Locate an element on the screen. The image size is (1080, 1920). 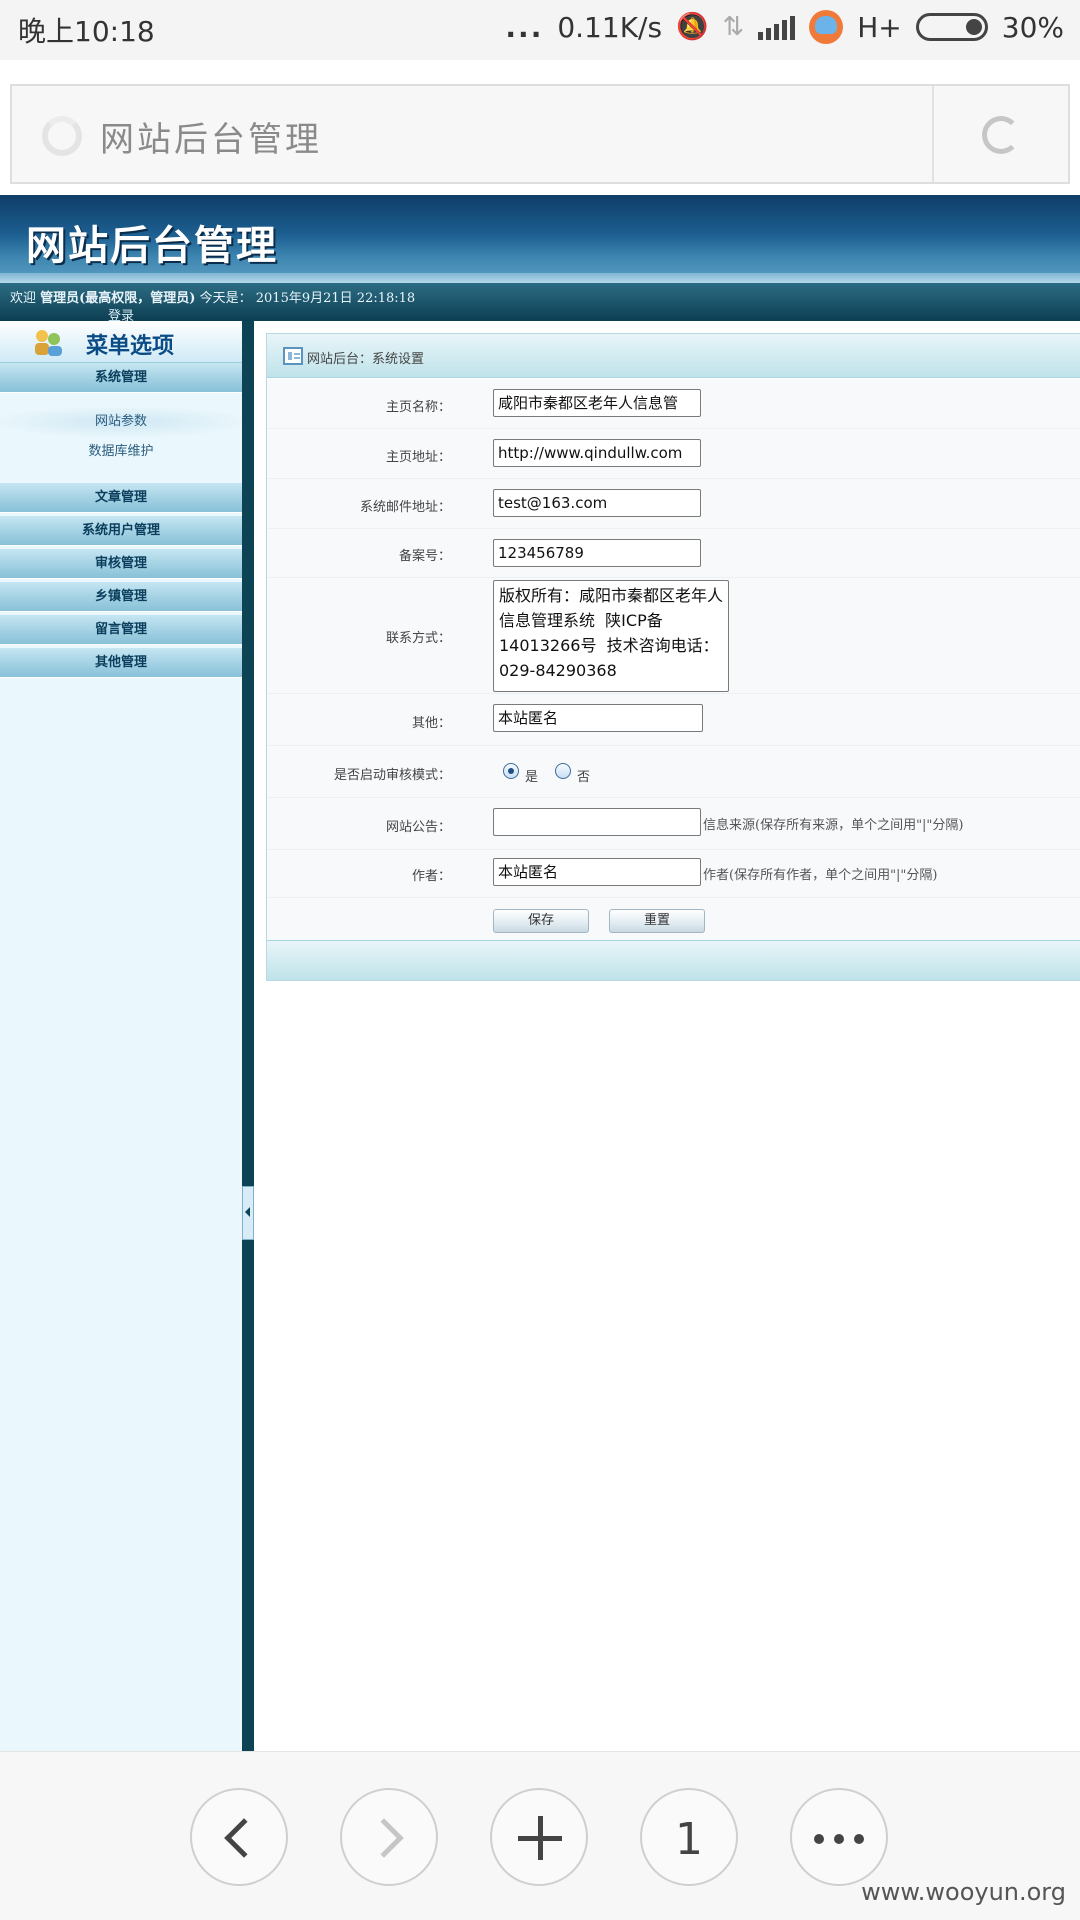
menu-group: 文章管理 系统用户管理 审核管理 乡镇管理 留言管理 其他管理 is located at coordinates (121, 580).